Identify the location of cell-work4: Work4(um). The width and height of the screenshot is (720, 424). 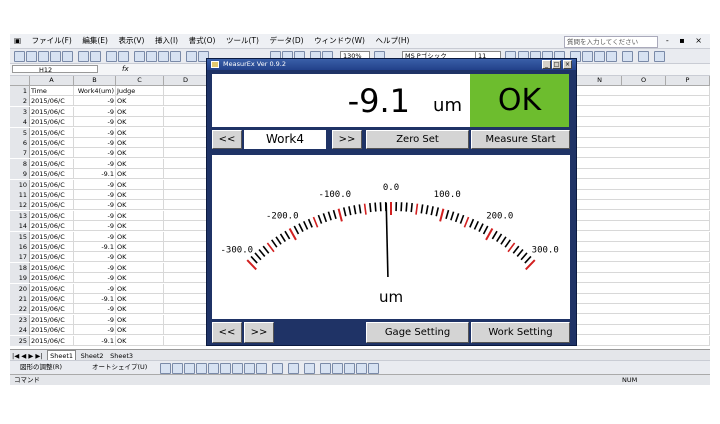
(95, 91).